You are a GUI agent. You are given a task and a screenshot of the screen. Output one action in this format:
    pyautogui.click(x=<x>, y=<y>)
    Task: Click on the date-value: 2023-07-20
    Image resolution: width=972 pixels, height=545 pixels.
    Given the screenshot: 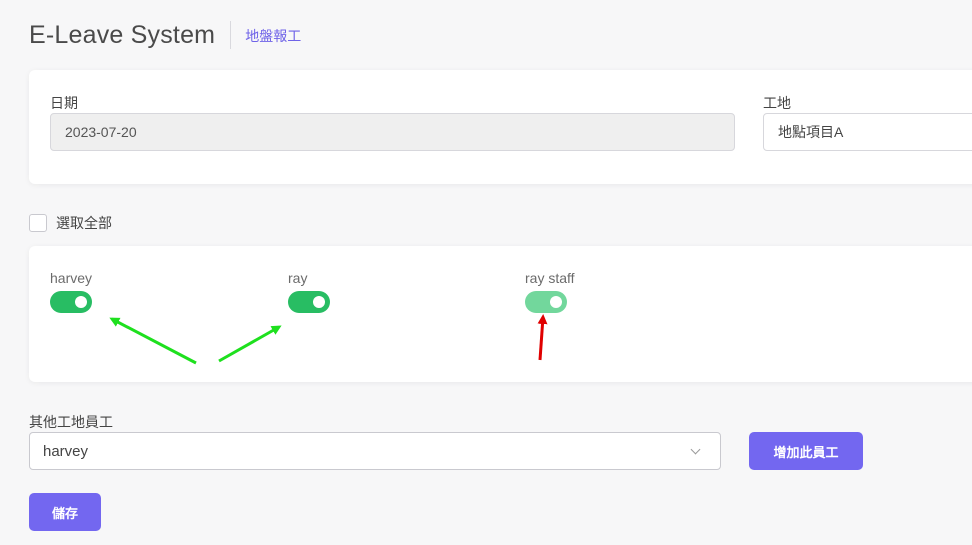 What is the action you would take?
    pyautogui.click(x=101, y=132)
    